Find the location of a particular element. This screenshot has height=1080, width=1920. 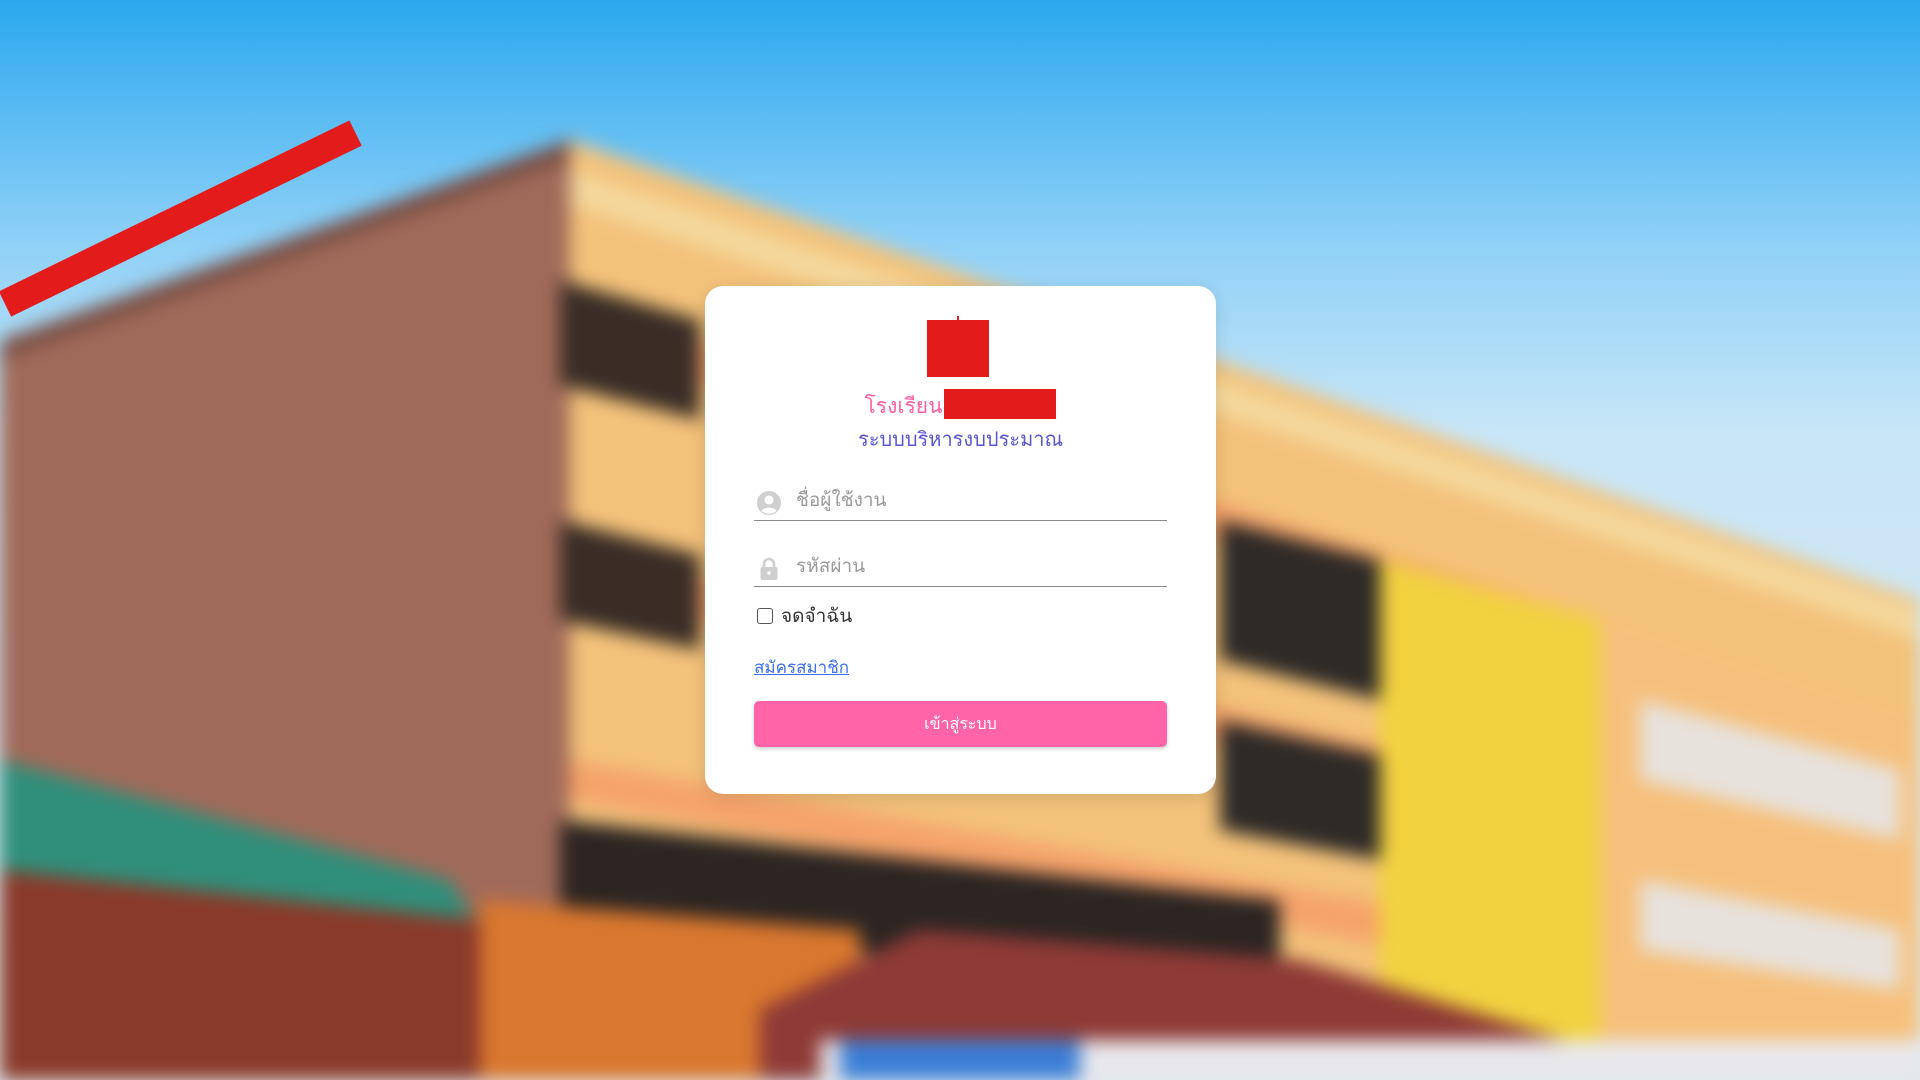

school-logo-redacted is located at coordinates (958, 348).